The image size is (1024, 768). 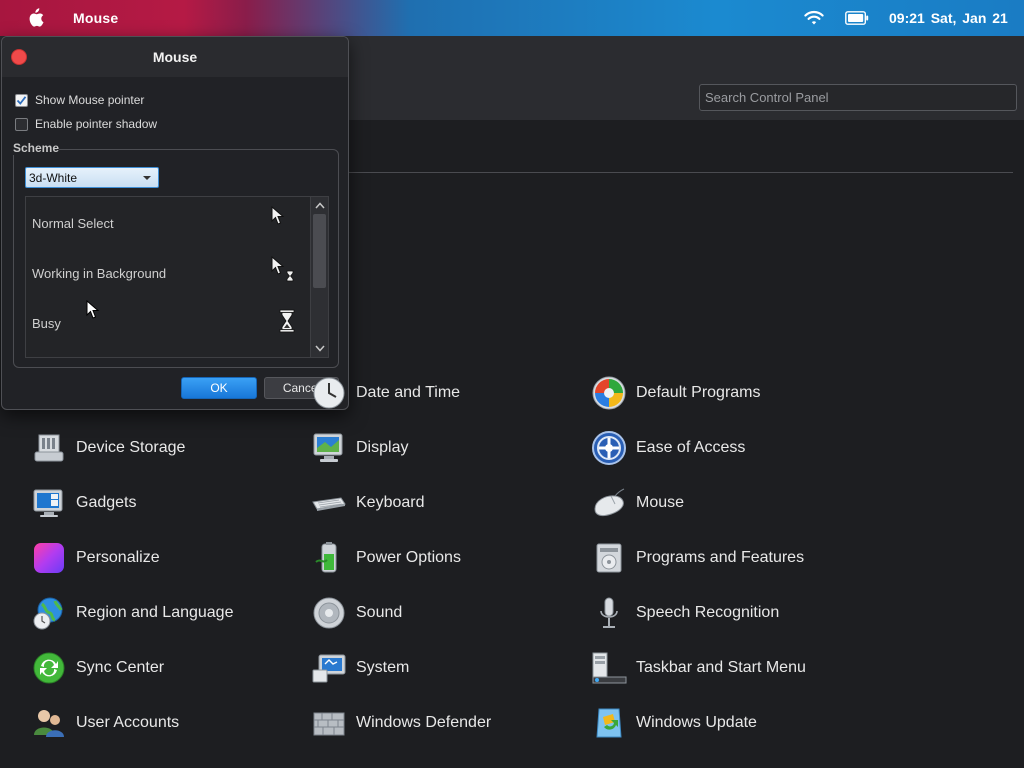 I want to click on cp-item-label: Sound, so click(x=379, y=612).